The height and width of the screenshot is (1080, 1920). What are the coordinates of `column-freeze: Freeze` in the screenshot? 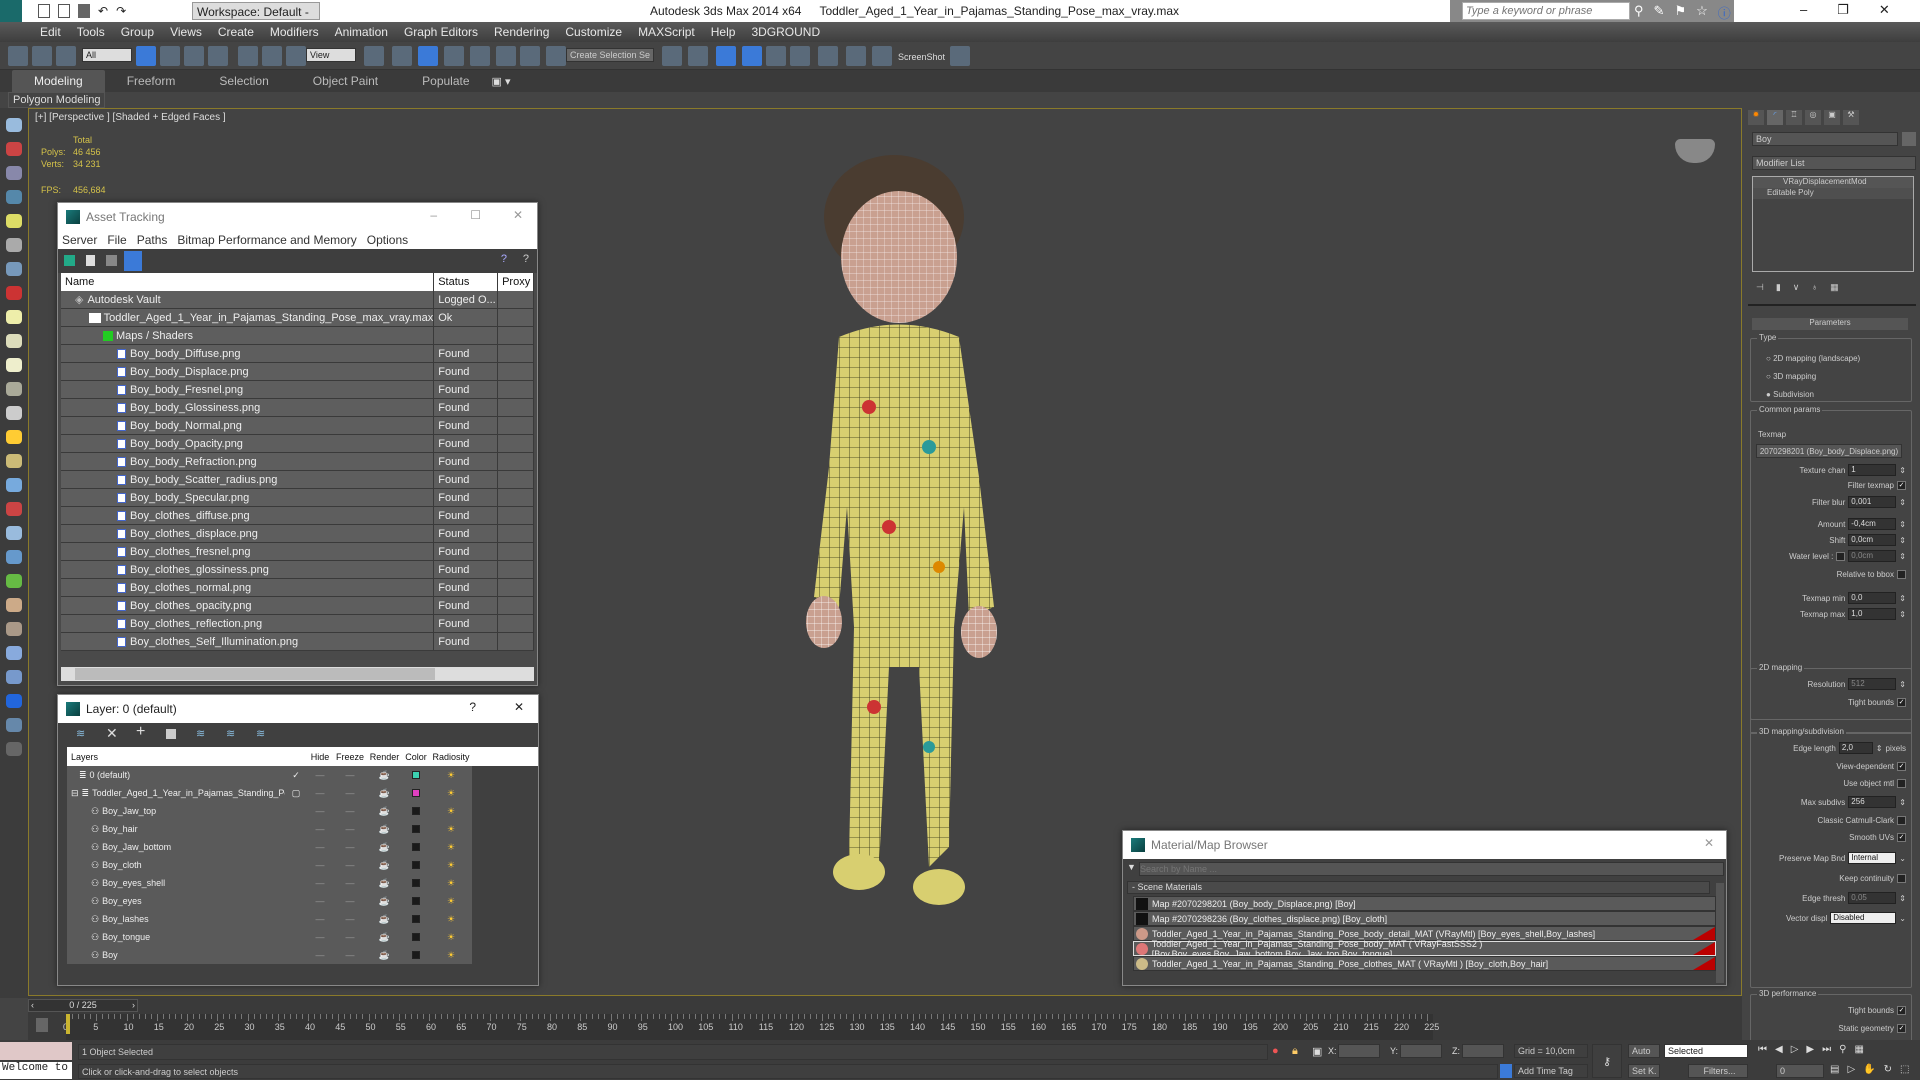 It's located at (350, 757).